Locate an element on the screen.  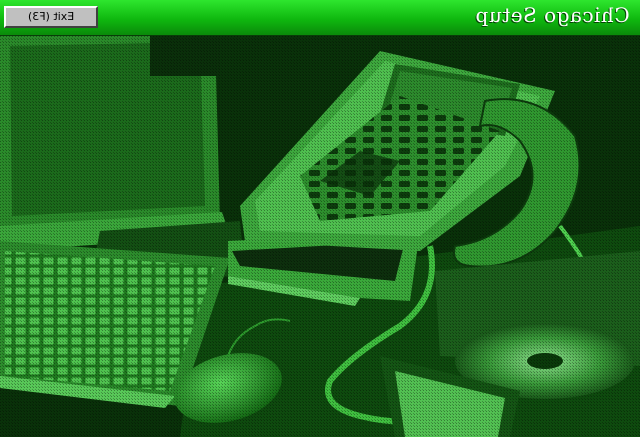
exit-button: Exit (F3) is located at coordinates (51, 17).